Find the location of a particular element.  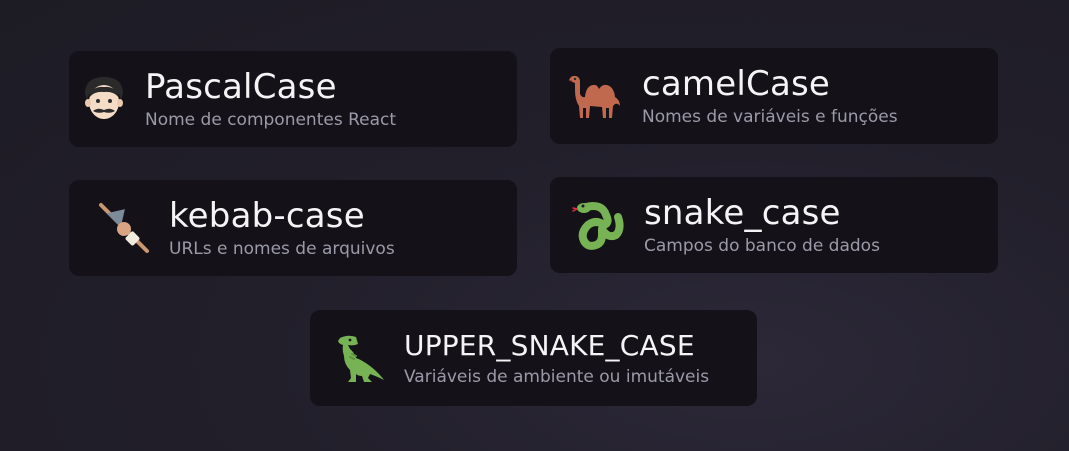

card-title: kebab-case is located at coordinates (267, 215).